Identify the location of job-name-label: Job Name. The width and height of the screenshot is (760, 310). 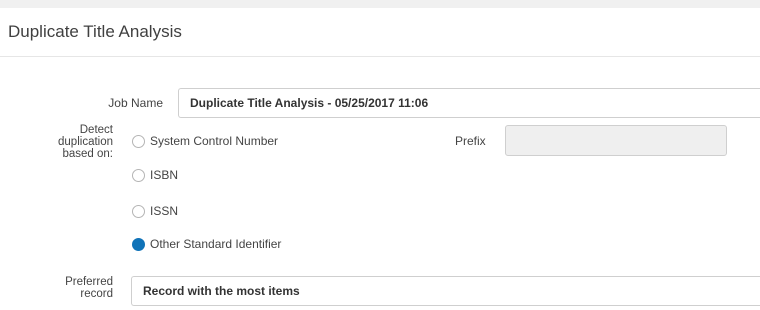
(135, 103).